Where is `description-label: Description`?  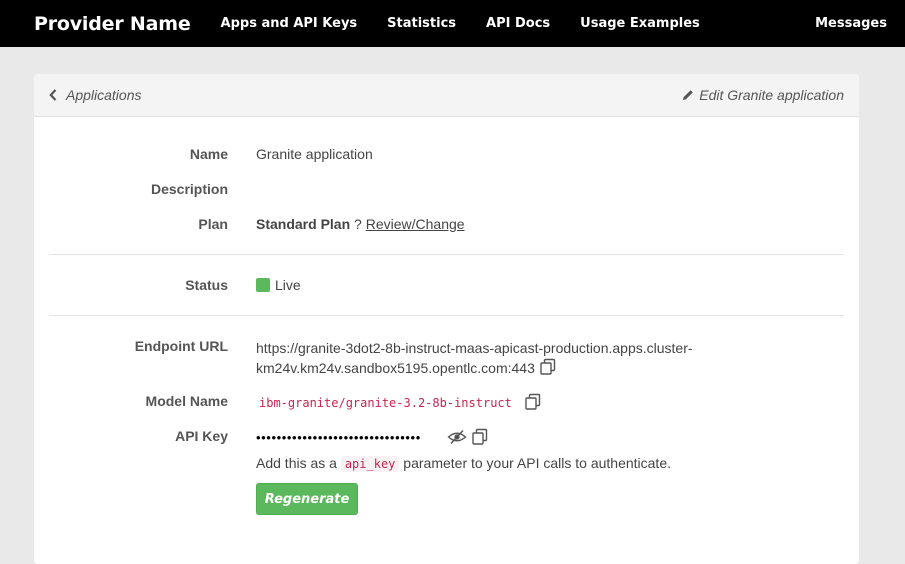 description-label: Description is located at coordinates (189, 189).